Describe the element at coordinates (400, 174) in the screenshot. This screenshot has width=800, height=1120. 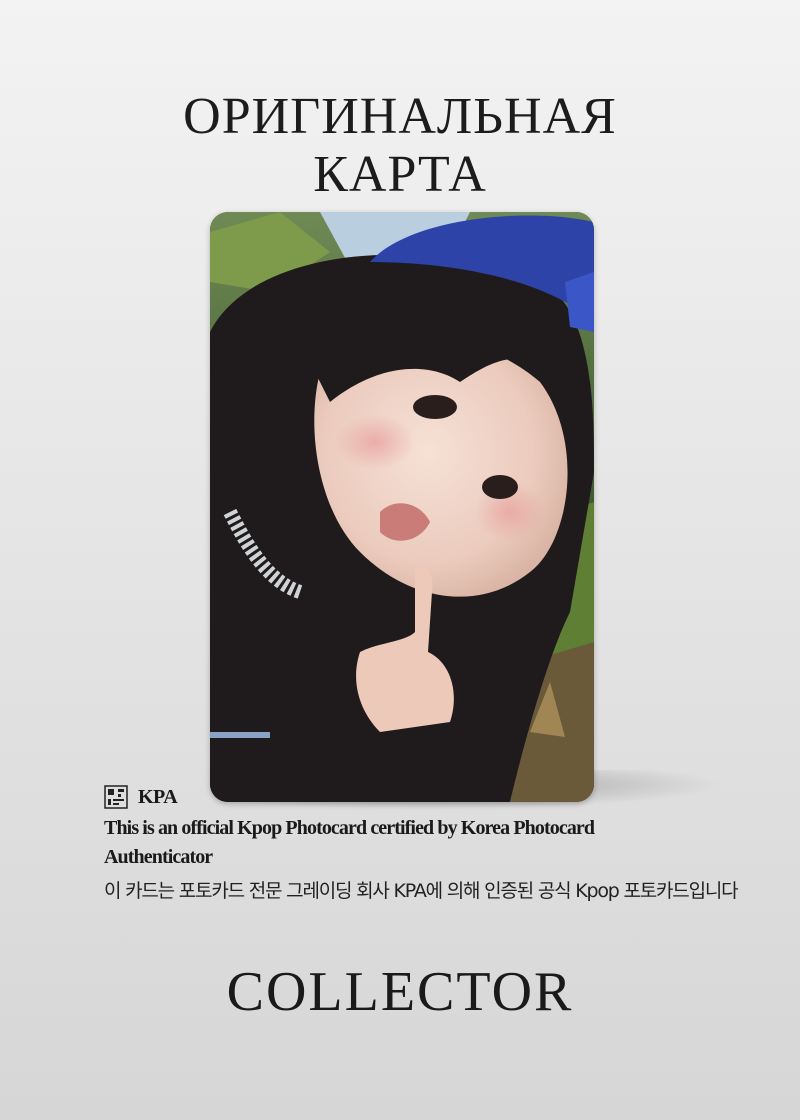
I see `title-line-2: КАРТА` at that location.